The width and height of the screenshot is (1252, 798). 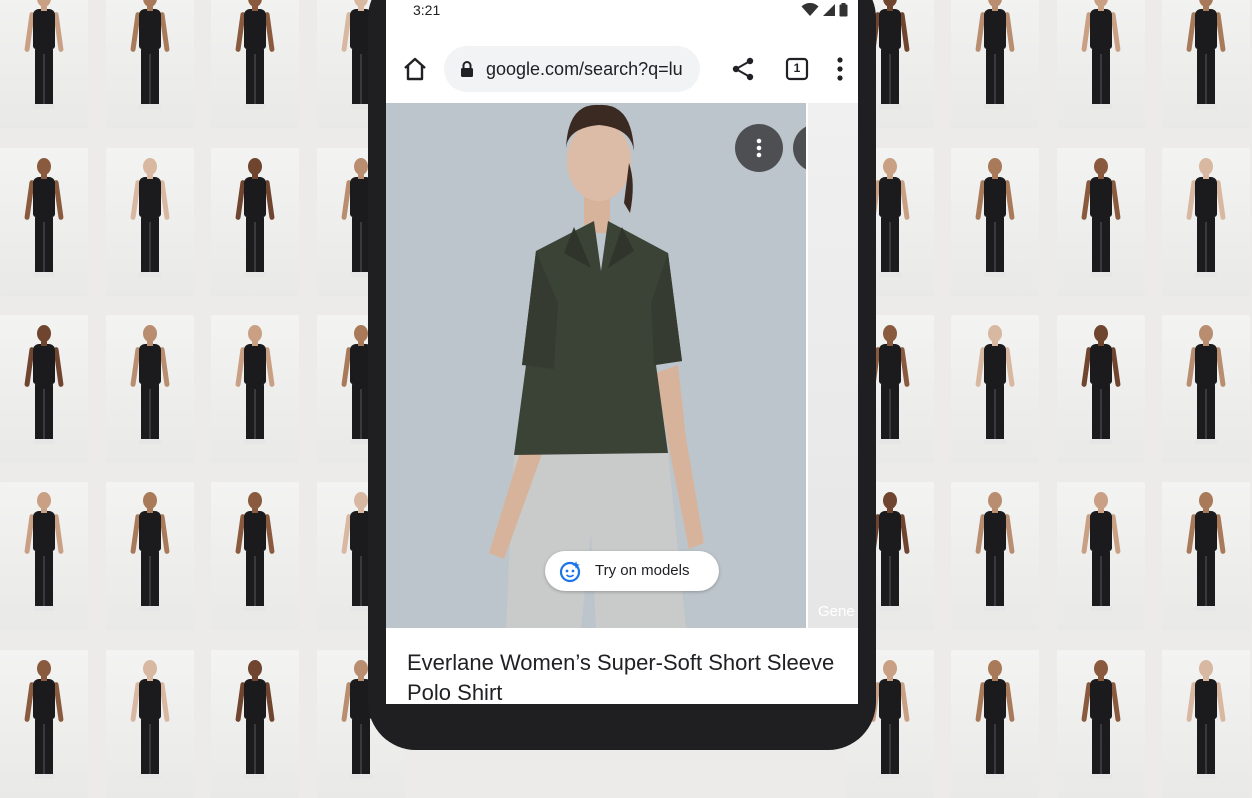 What do you see at coordinates (584, 69) in the screenshot?
I see `url-text: google.com/search?q=lu` at bounding box center [584, 69].